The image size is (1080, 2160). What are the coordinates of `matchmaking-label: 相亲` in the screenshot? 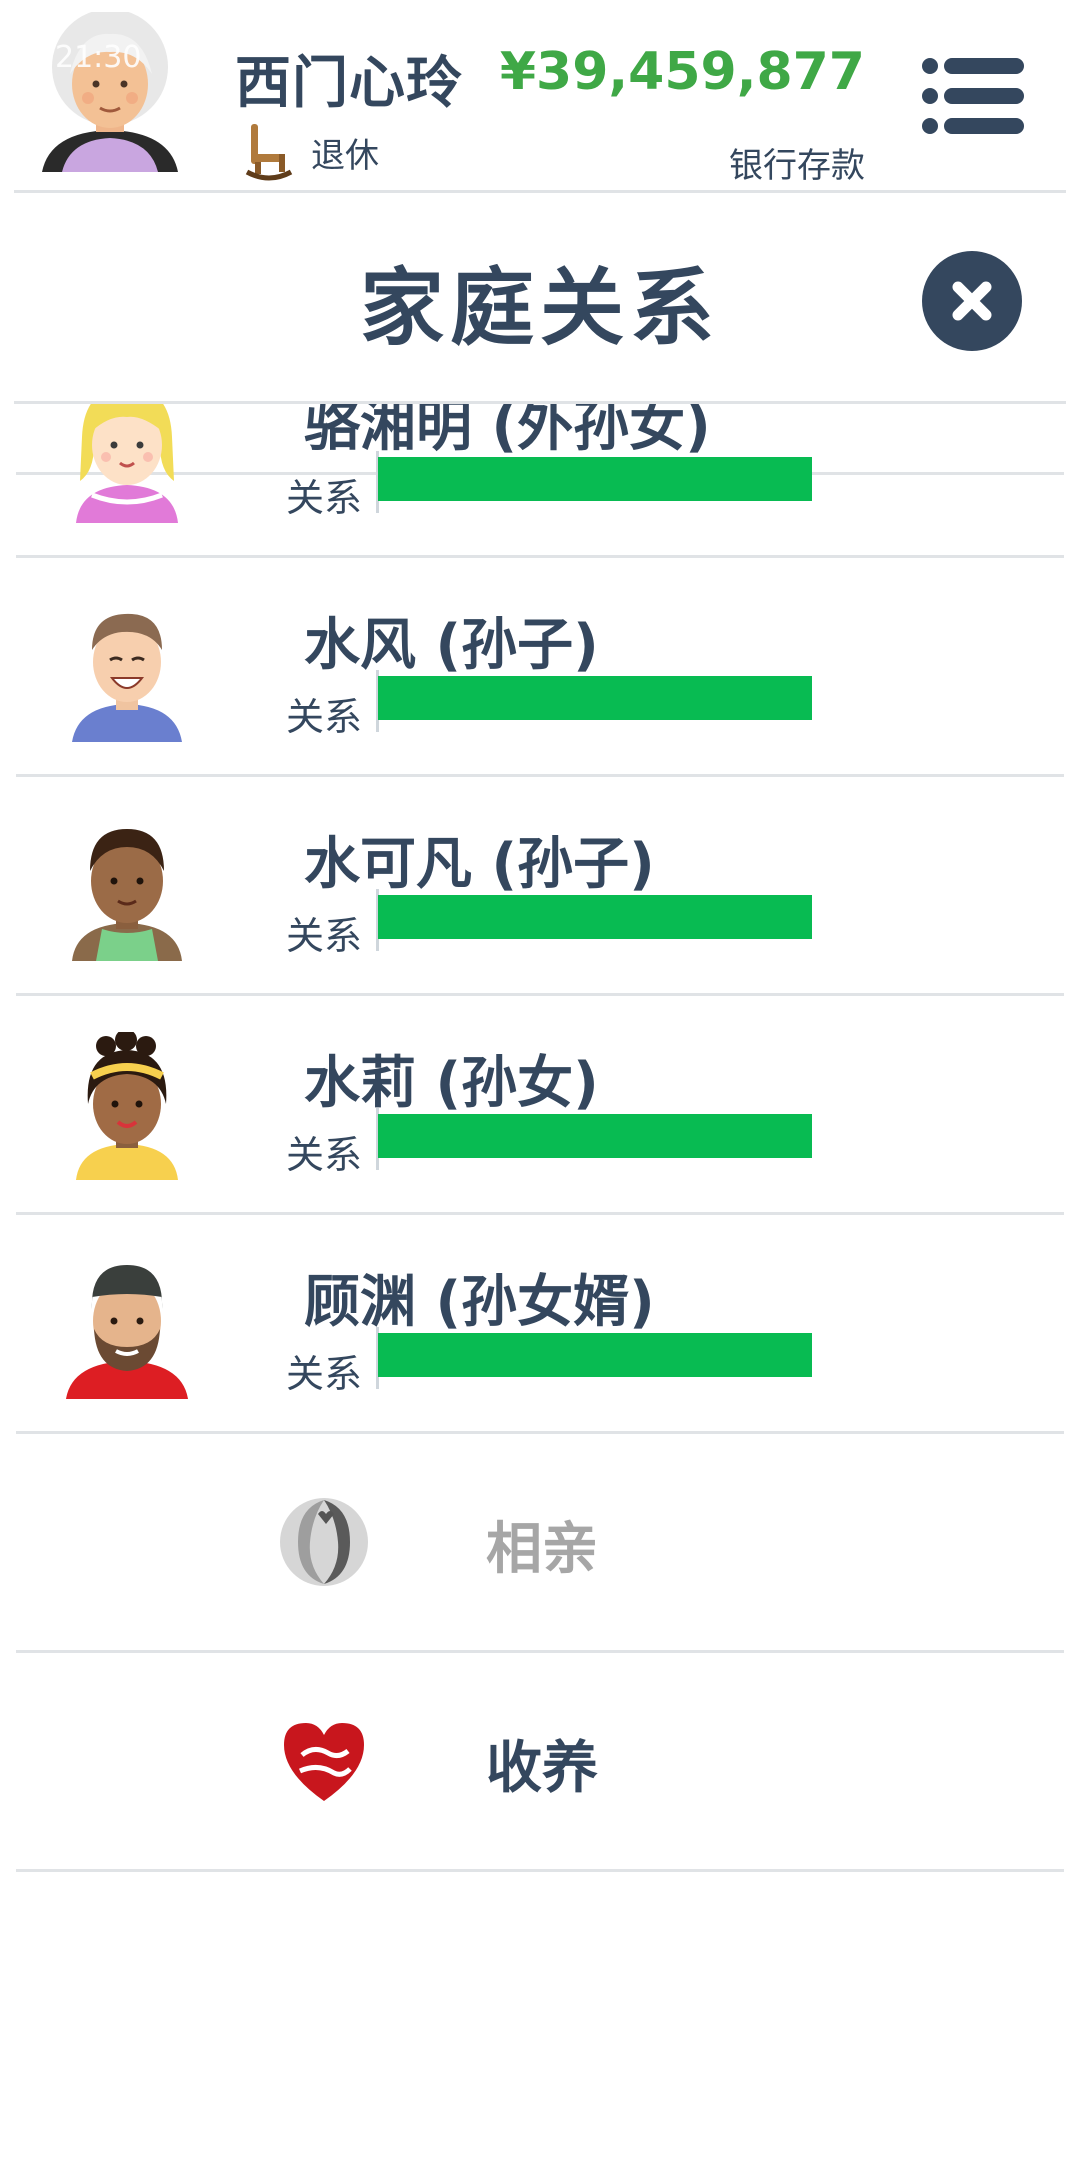 It's located at (542, 1549).